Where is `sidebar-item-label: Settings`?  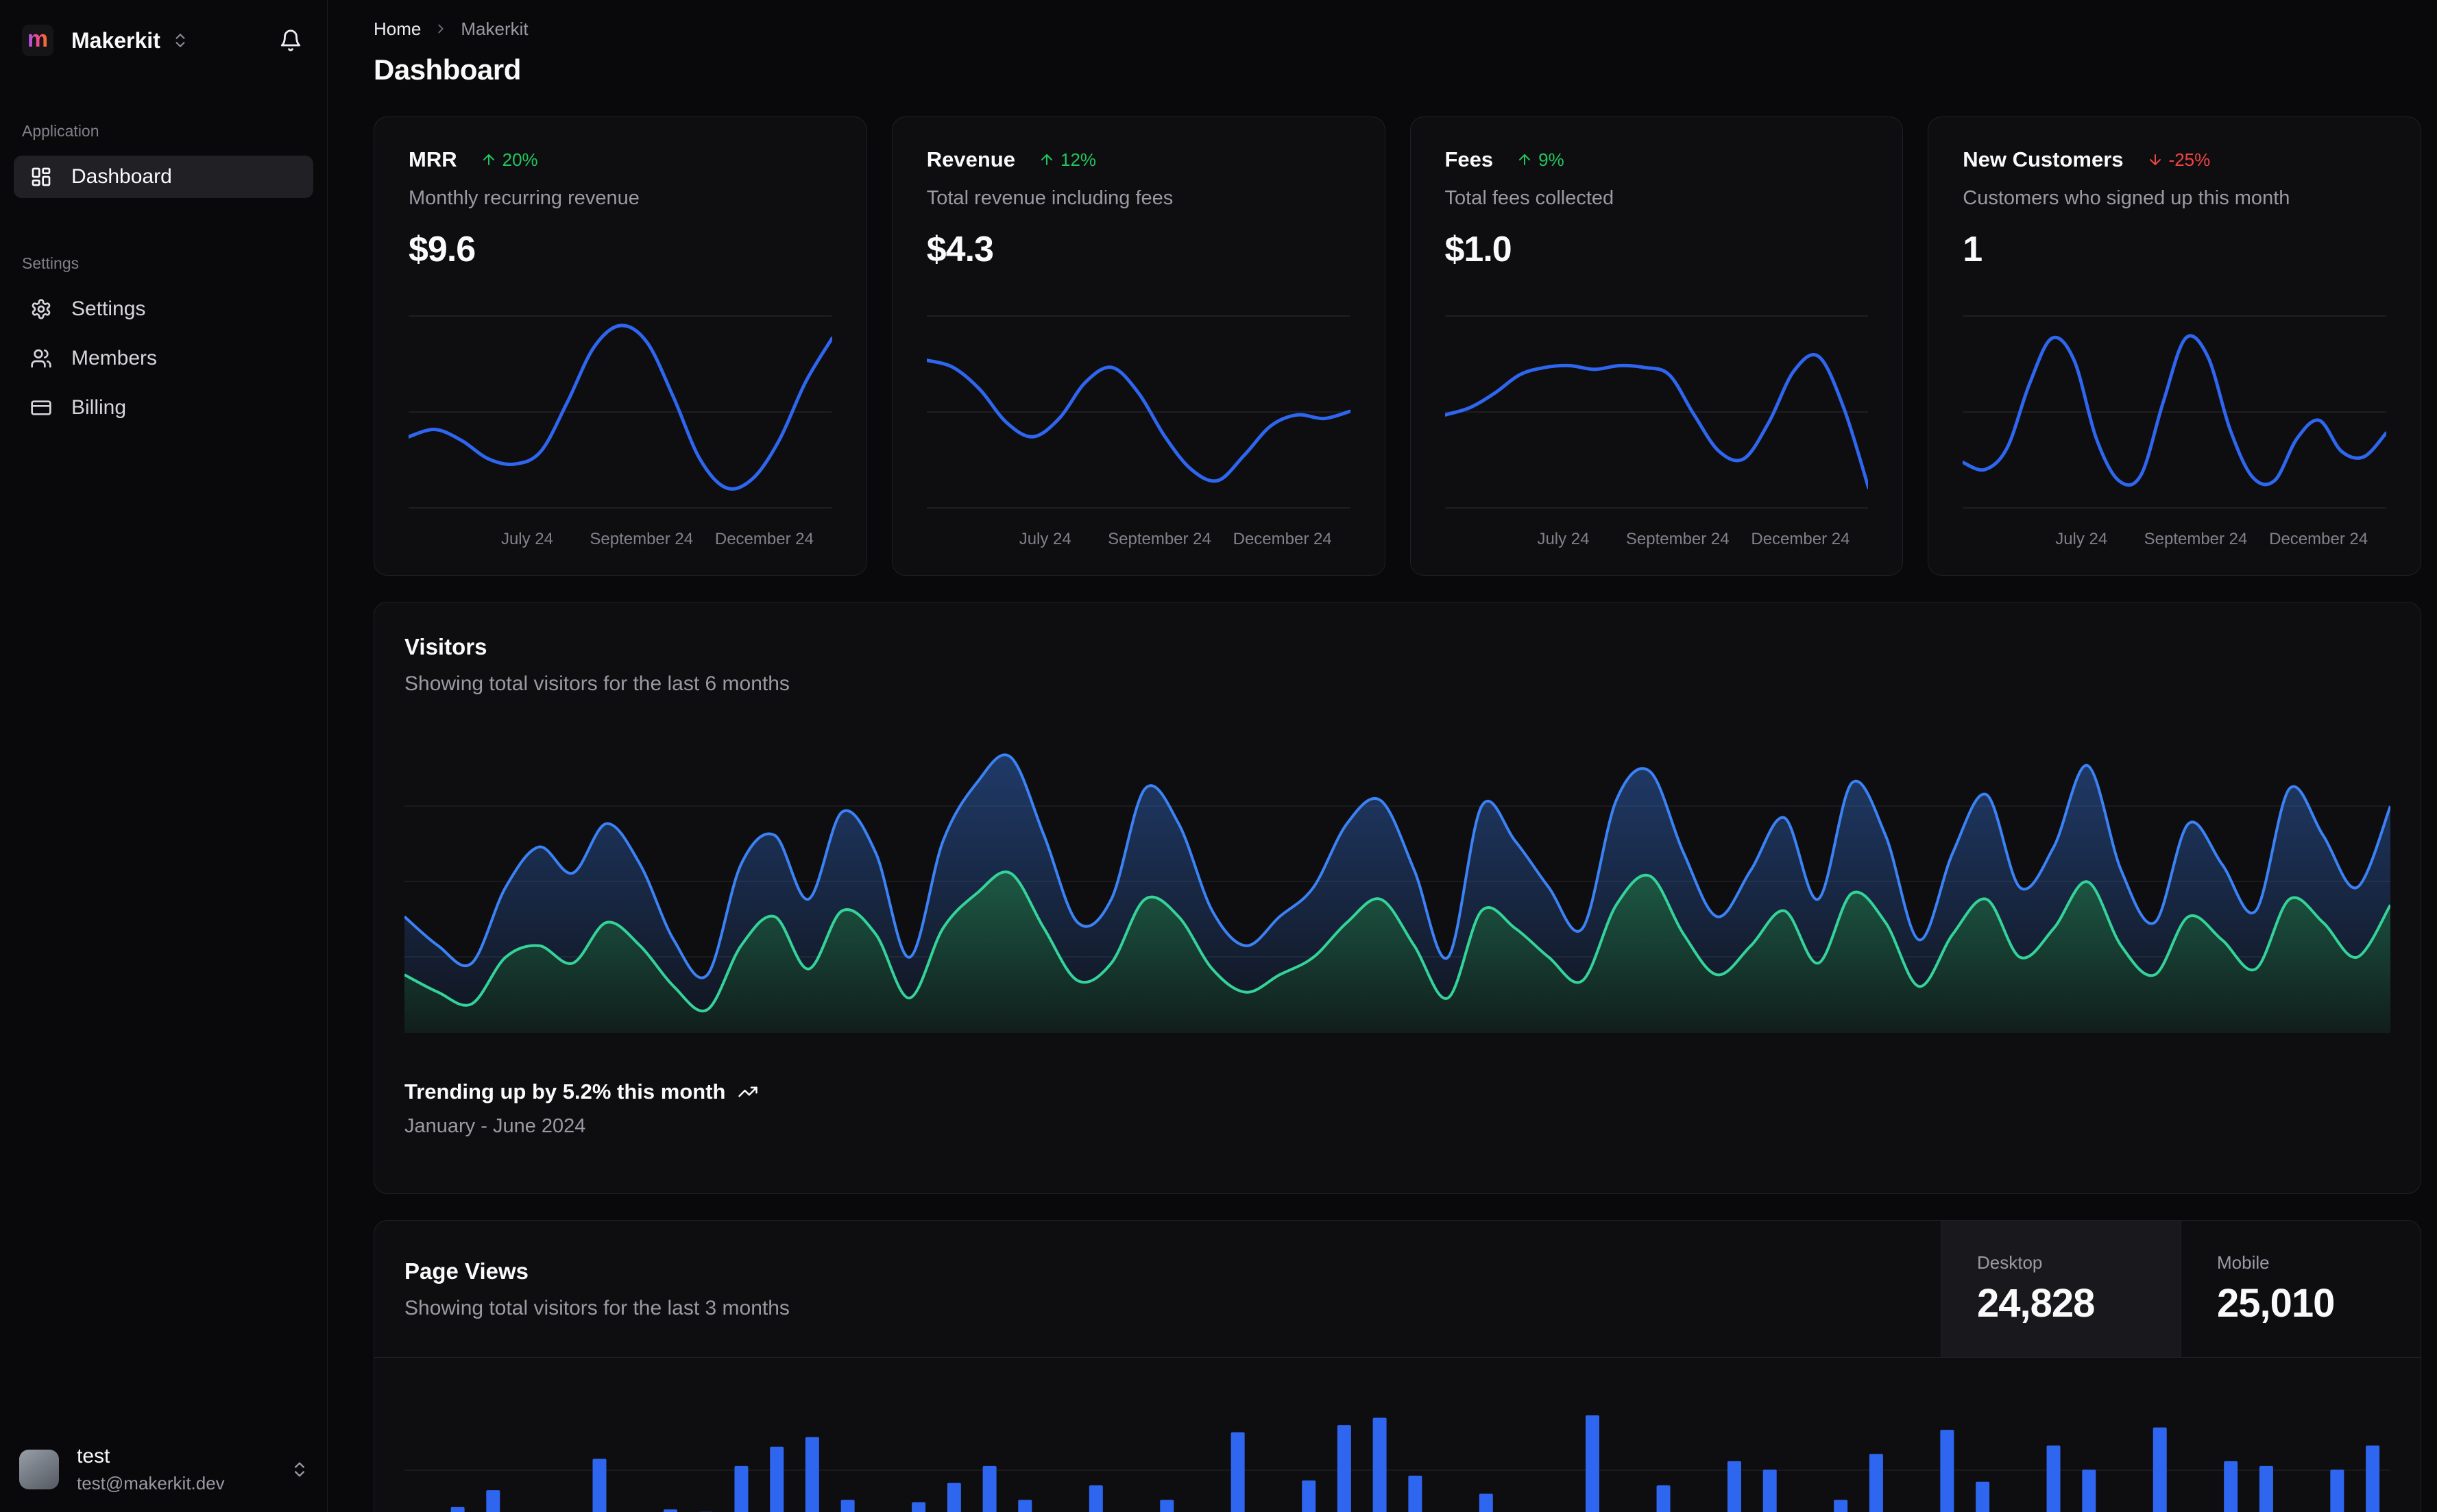 sidebar-item-label: Settings is located at coordinates (108, 309).